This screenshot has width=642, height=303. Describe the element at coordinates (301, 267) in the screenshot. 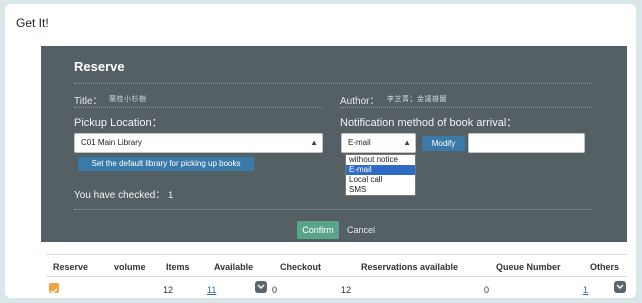

I see `col-header-checkout: Checkout` at that location.